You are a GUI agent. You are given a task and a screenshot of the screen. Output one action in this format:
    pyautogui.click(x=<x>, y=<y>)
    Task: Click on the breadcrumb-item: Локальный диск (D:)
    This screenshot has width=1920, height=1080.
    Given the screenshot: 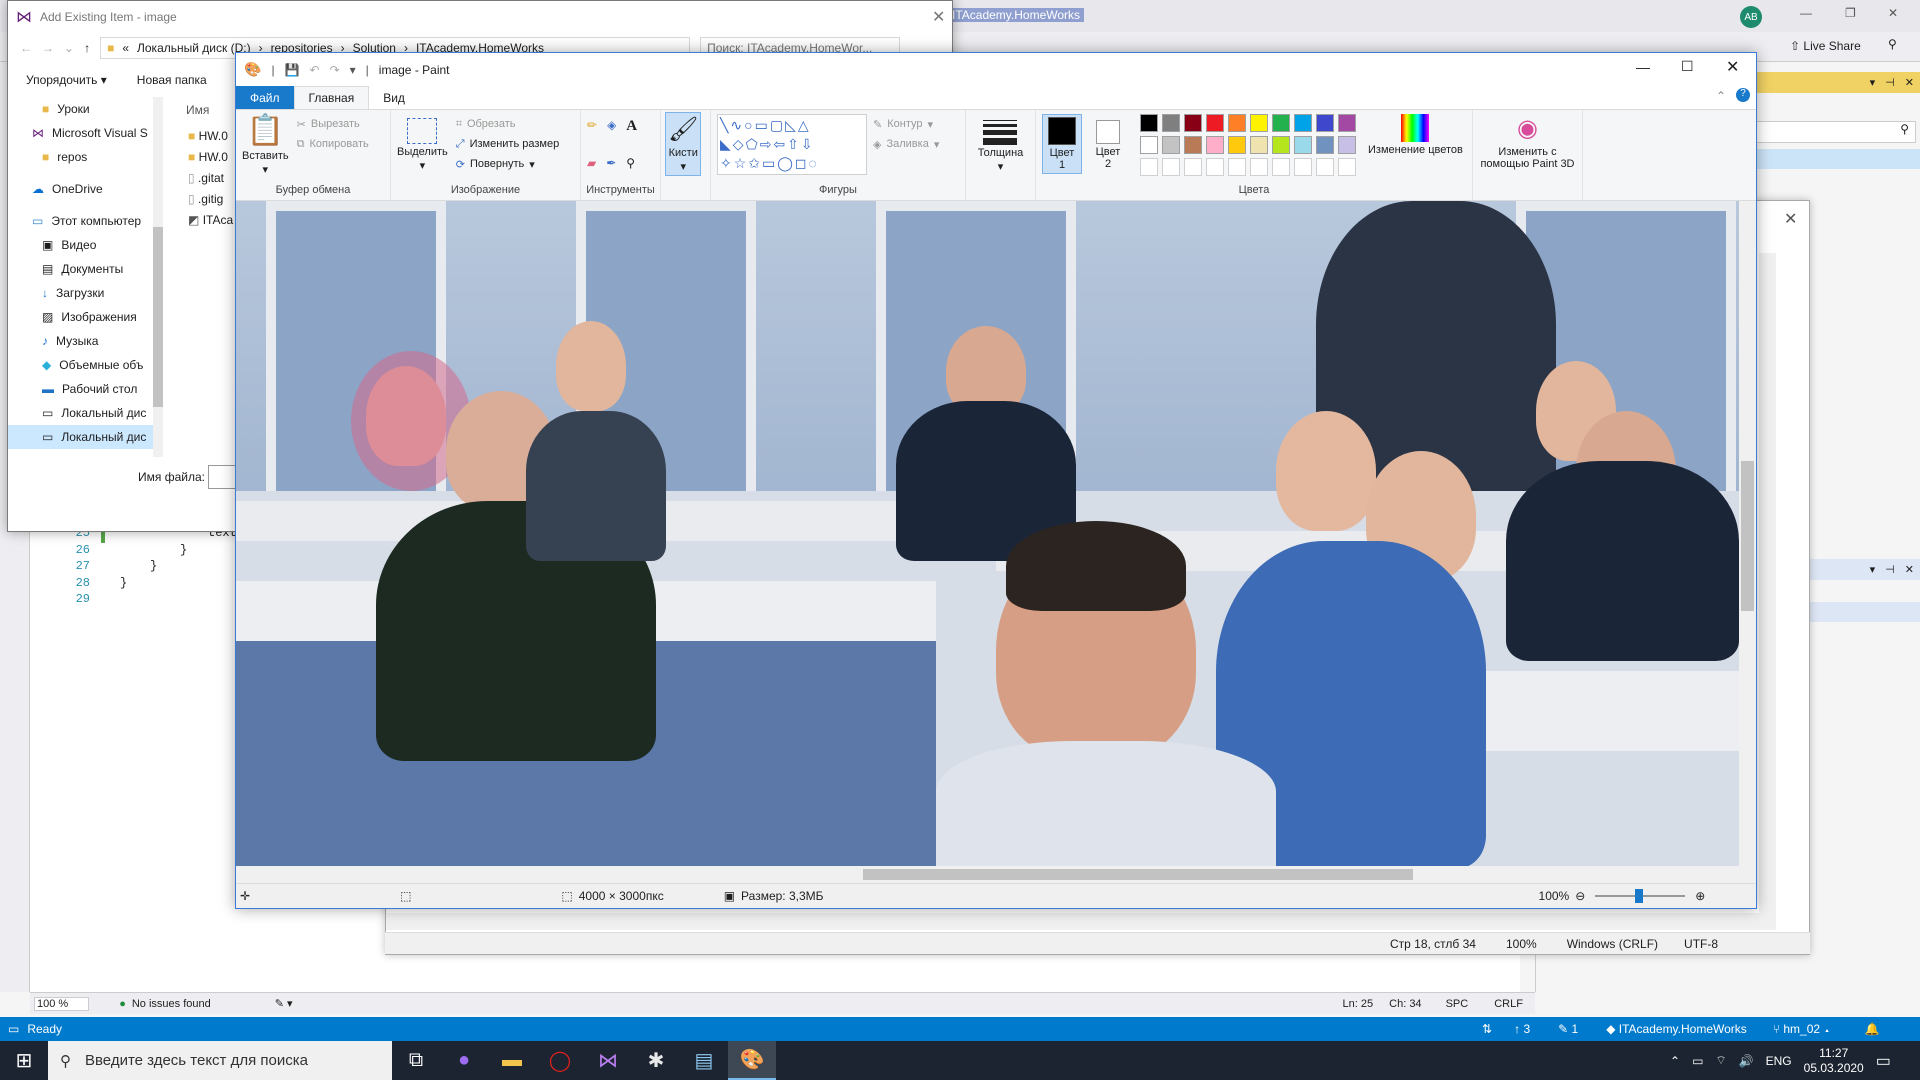 What is the action you would take?
    pyautogui.click(x=194, y=48)
    